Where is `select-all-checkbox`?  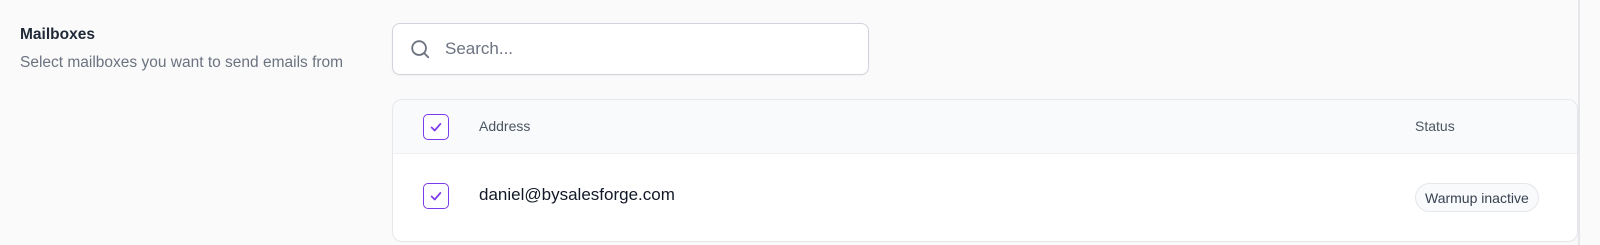 select-all-checkbox is located at coordinates (436, 127).